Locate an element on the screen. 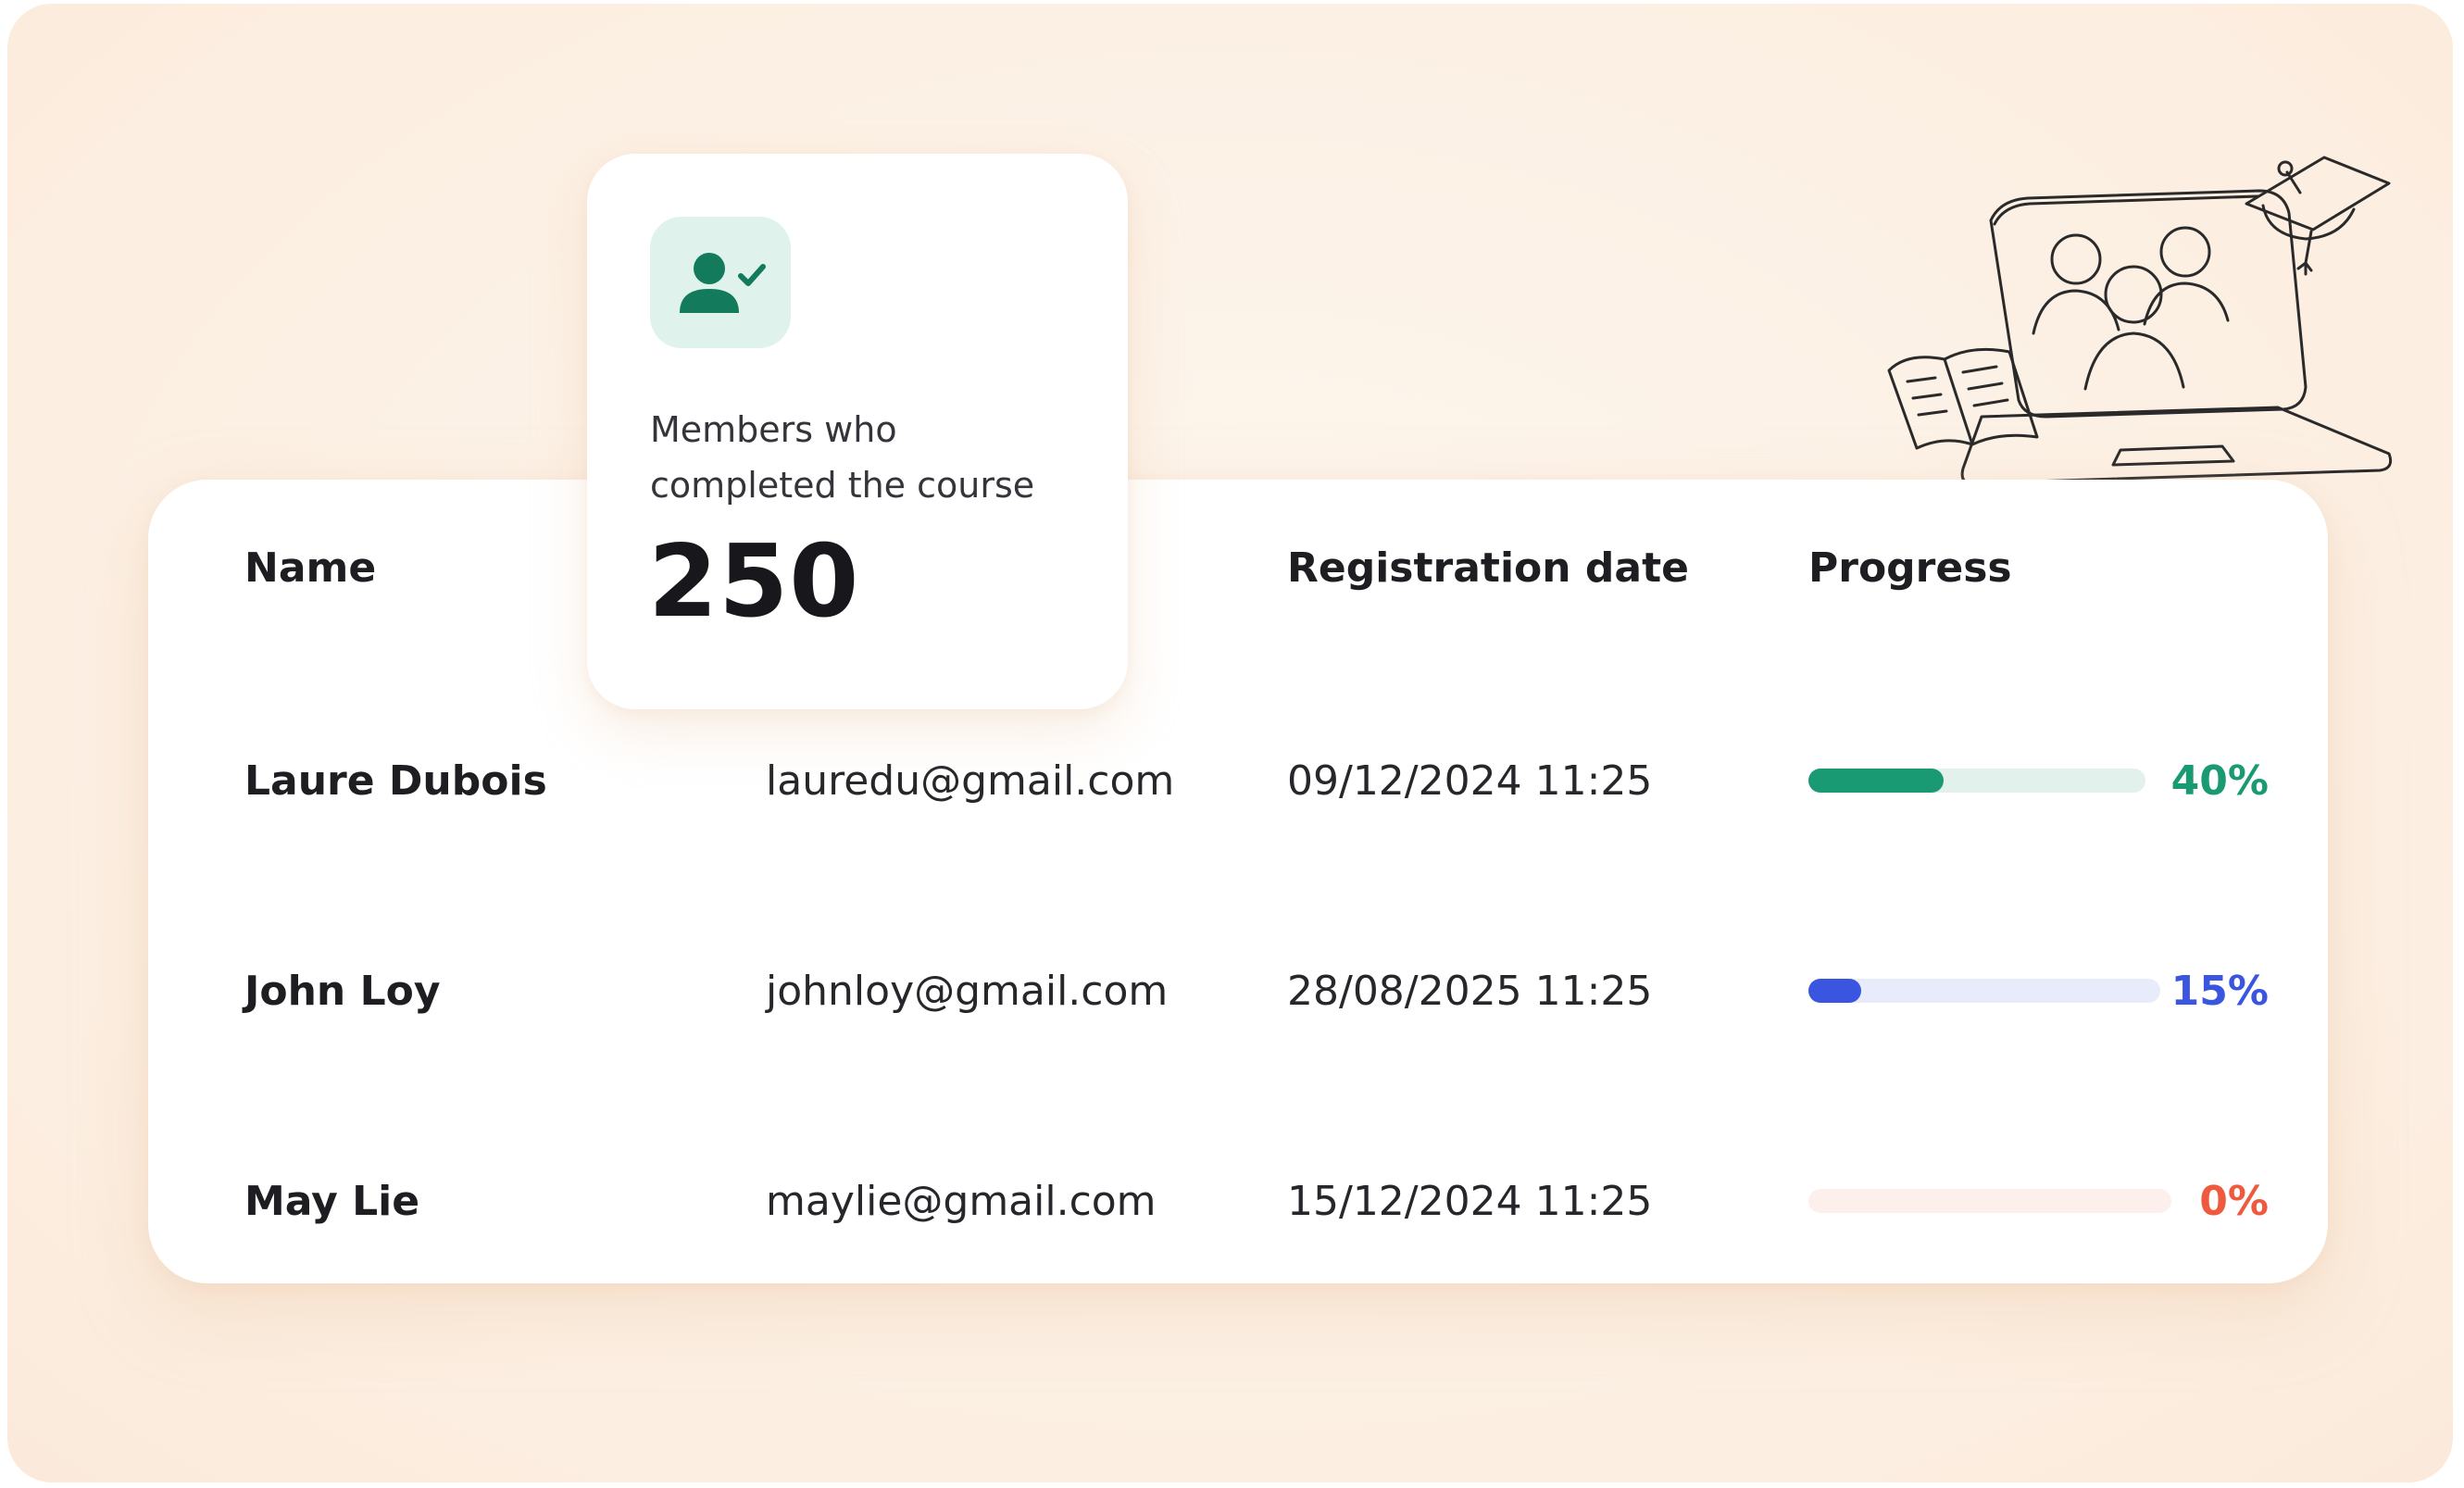 This screenshot has height=1488, width=2464. column-header-progress: Progress is located at coordinates (1910, 568).